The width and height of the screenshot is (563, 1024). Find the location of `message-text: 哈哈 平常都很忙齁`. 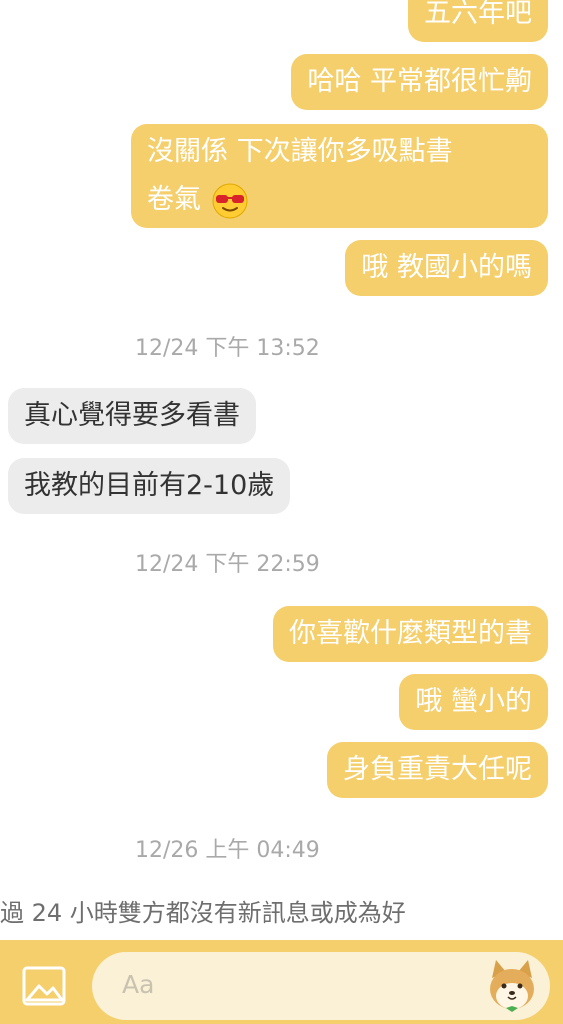

message-text: 哈哈 平常都很忙齁 is located at coordinates (419, 81).